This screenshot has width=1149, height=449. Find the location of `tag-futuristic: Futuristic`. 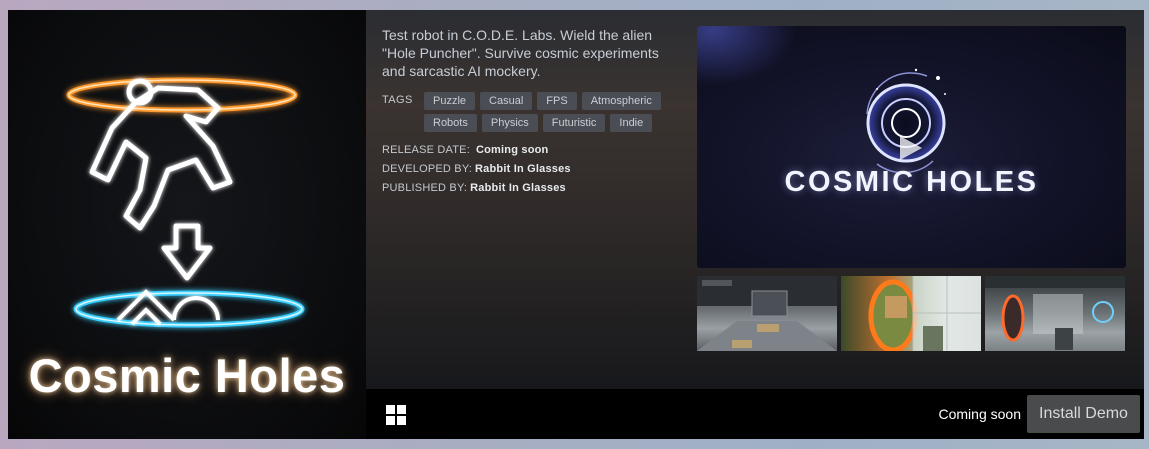

tag-futuristic: Futuristic is located at coordinates (574, 123).